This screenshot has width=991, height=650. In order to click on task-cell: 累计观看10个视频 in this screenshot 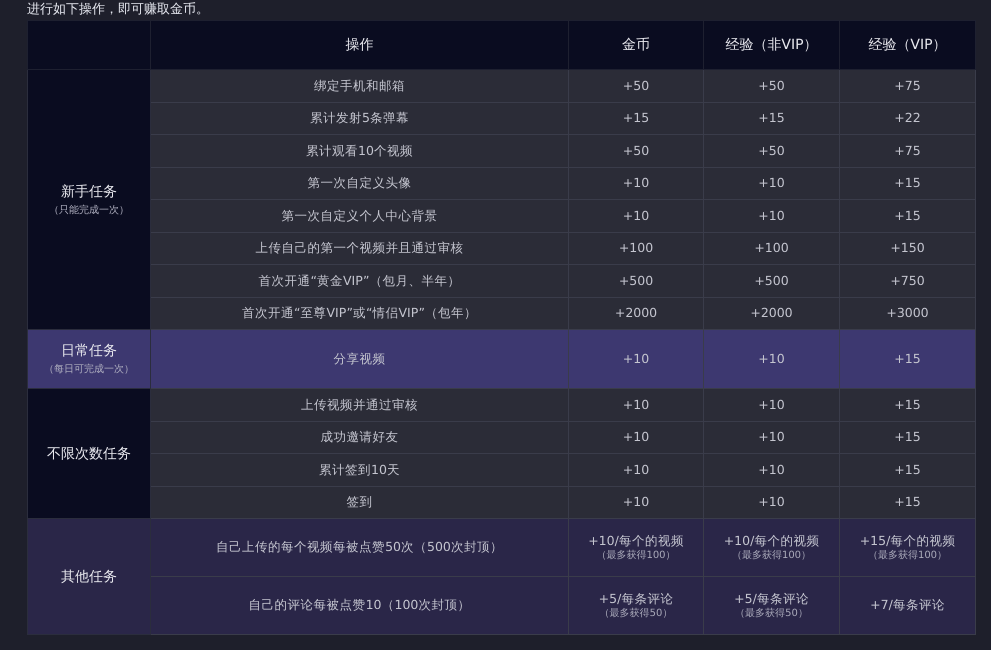, I will do `click(359, 150)`.